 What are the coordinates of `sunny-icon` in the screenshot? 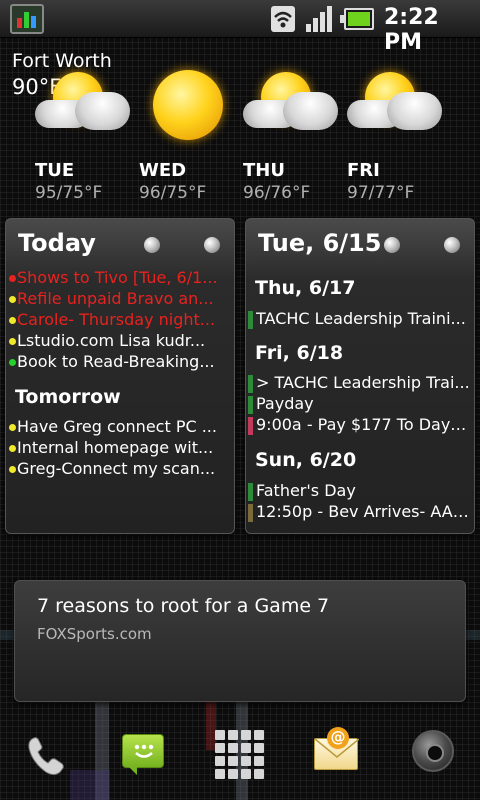 It's located at (189, 106).